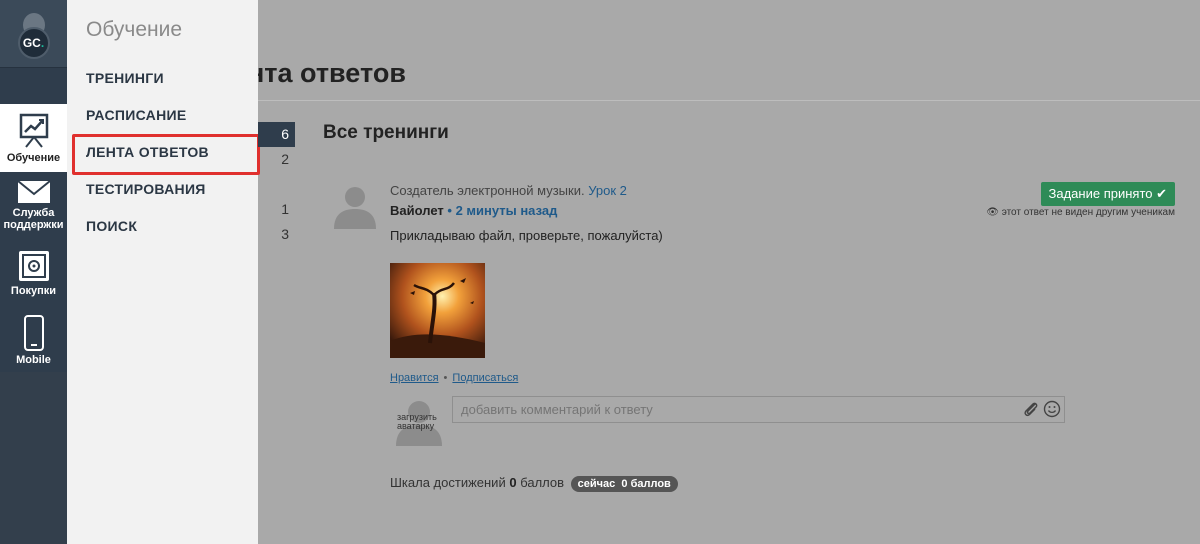 This screenshot has width=1200, height=544. What do you see at coordinates (33, 130) in the screenshot?
I see `chart-board-icon` at bounding box center [33, 130].